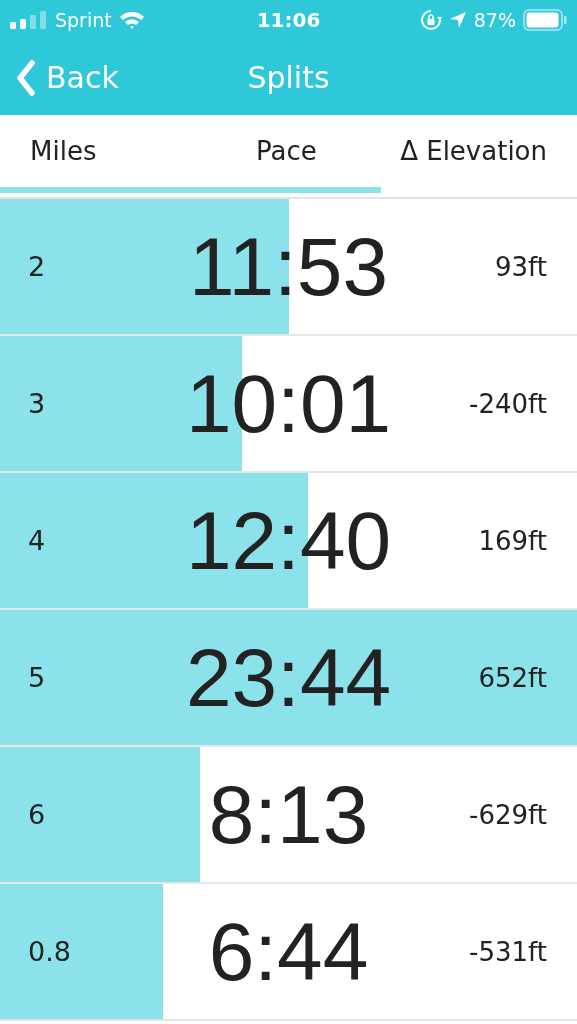 The width and height of the screenshot is (577, 1024). What do you see at coordinates (288, 77) in the screenshot?
I see `screen-title: Splits` at bounding box center [288, 77].